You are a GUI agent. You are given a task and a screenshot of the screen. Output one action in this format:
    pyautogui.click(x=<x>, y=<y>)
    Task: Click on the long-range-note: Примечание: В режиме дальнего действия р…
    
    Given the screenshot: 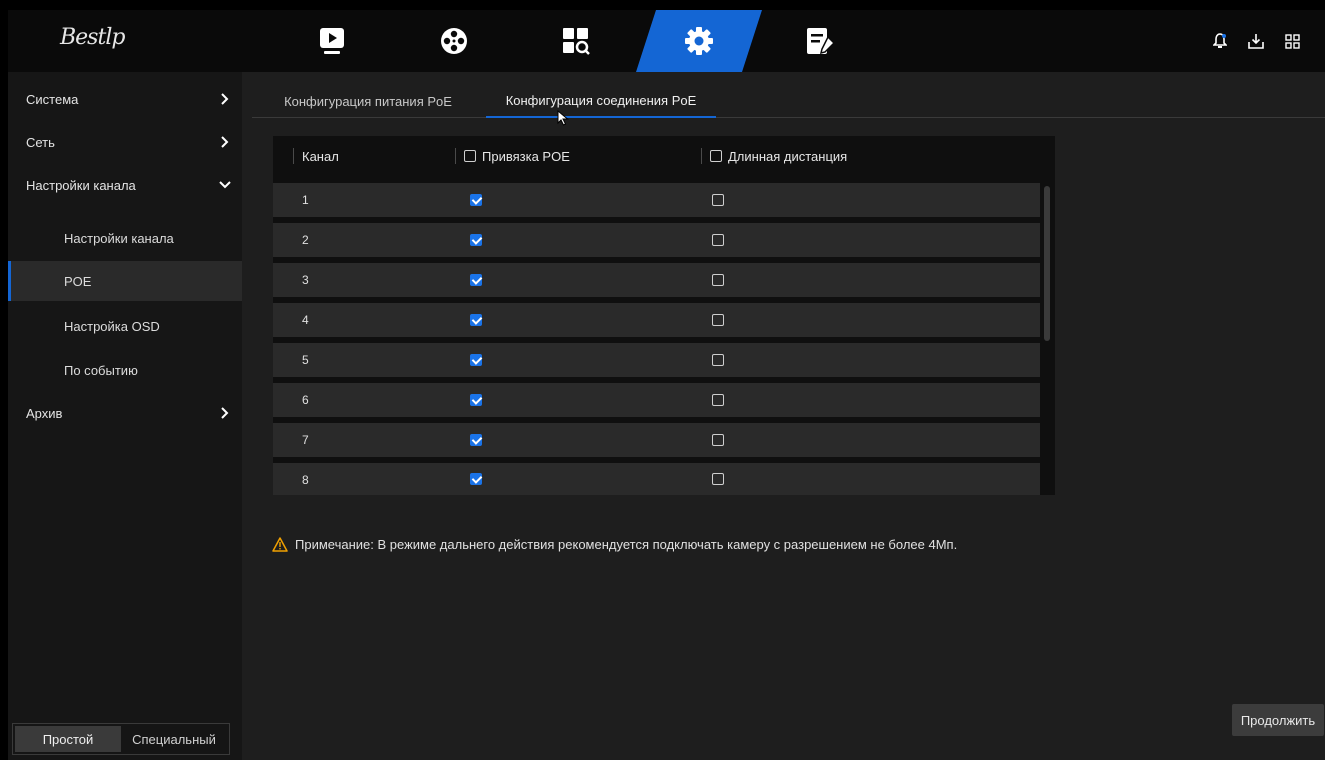 What is the action you would take?
    pyautogui.click(x=614, y=544)
    